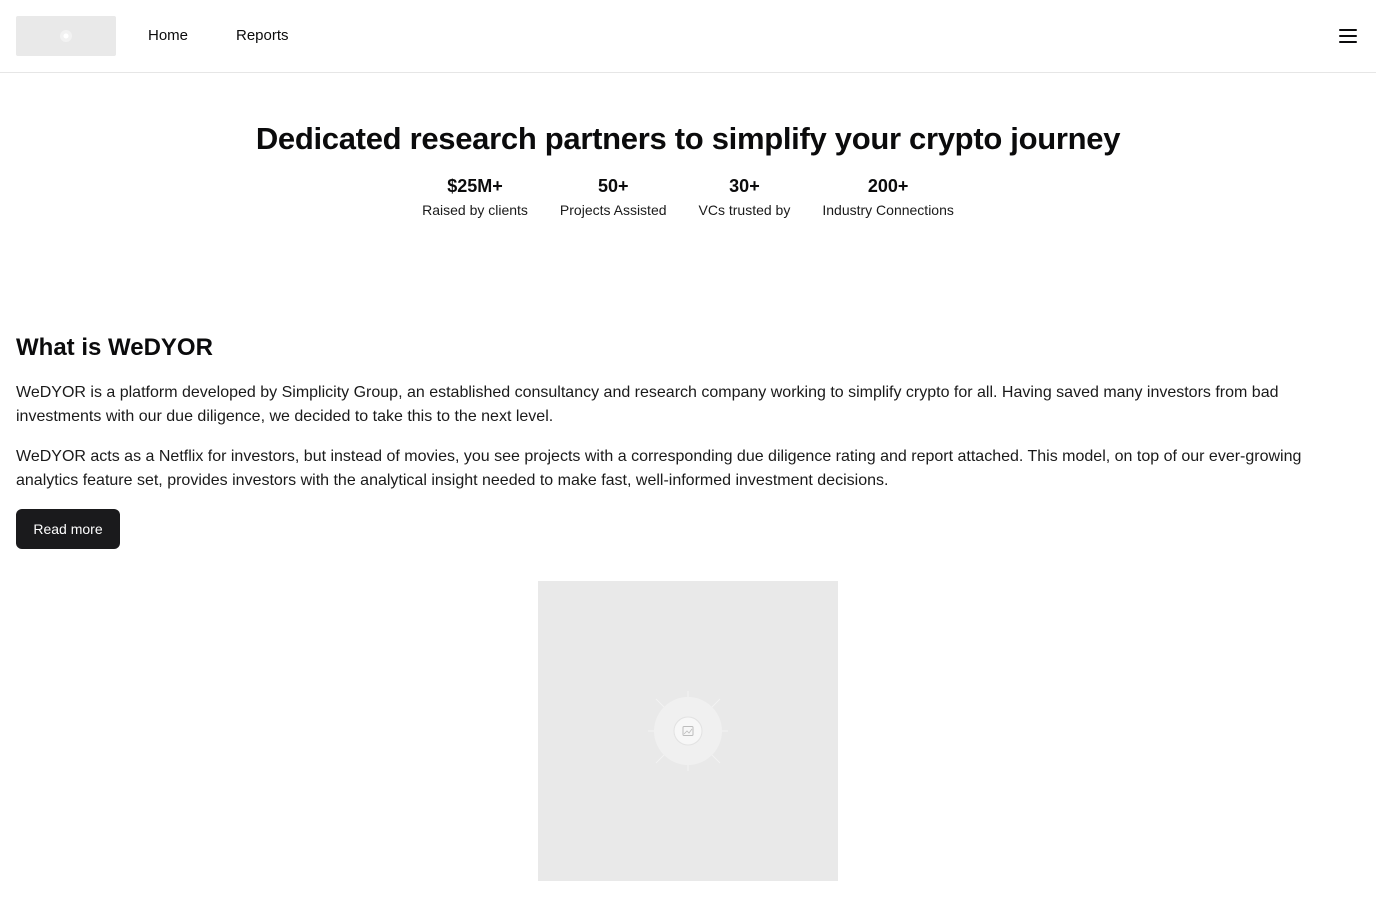 The width and height of the screenshot is (1376, 913). What do you see at coordinates (745, 198) in the screenshot?
I see `stat-vcs: 30+ VCs trusted by` at bounding box center [745, 198].